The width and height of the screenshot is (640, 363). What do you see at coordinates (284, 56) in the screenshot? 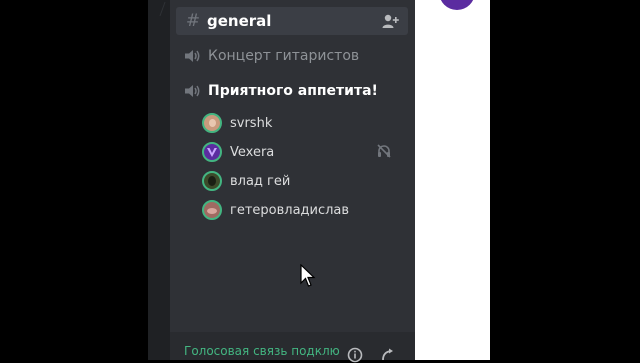
I see `voice-channel-name: Концерт гитаристов` at bounding box center [284, 56].